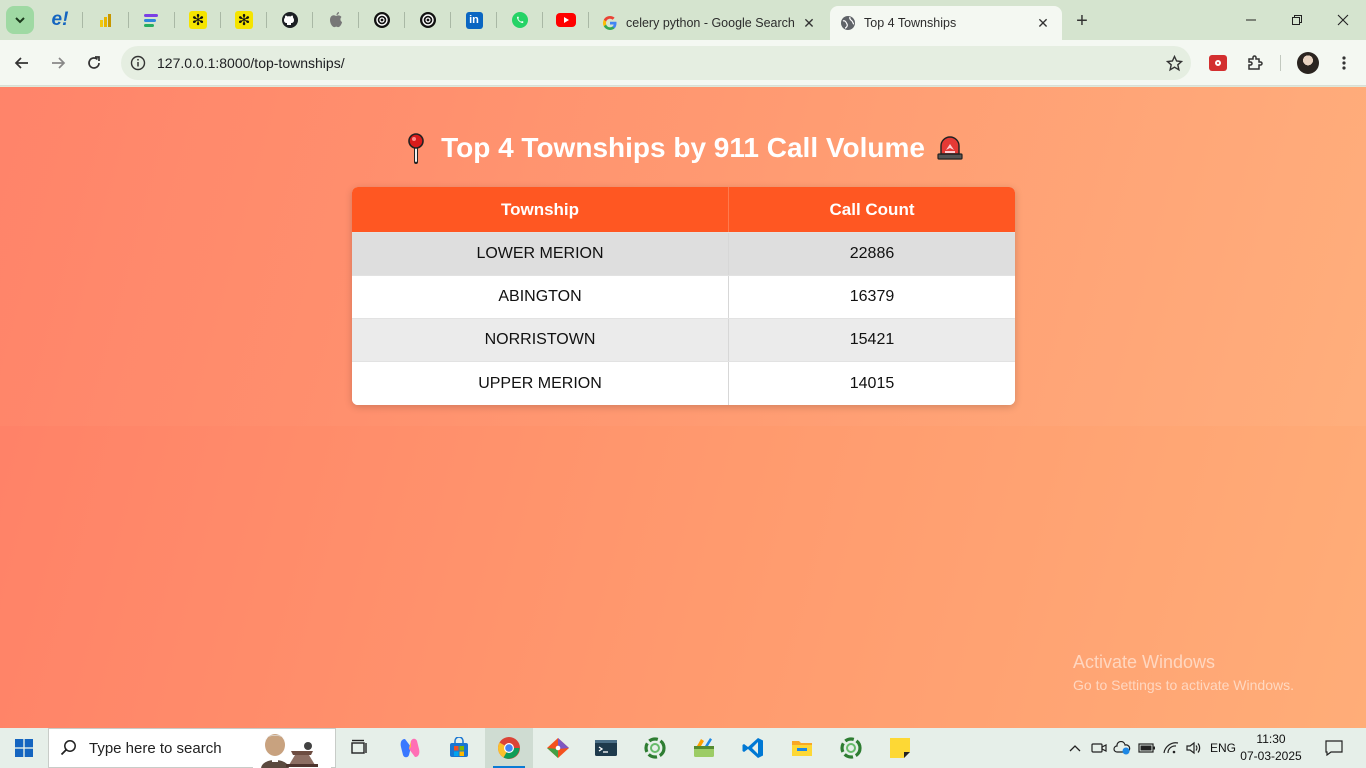  Describe the element at coordinates (1308, 63) in the screenshot. I see `profile-button` at that location.